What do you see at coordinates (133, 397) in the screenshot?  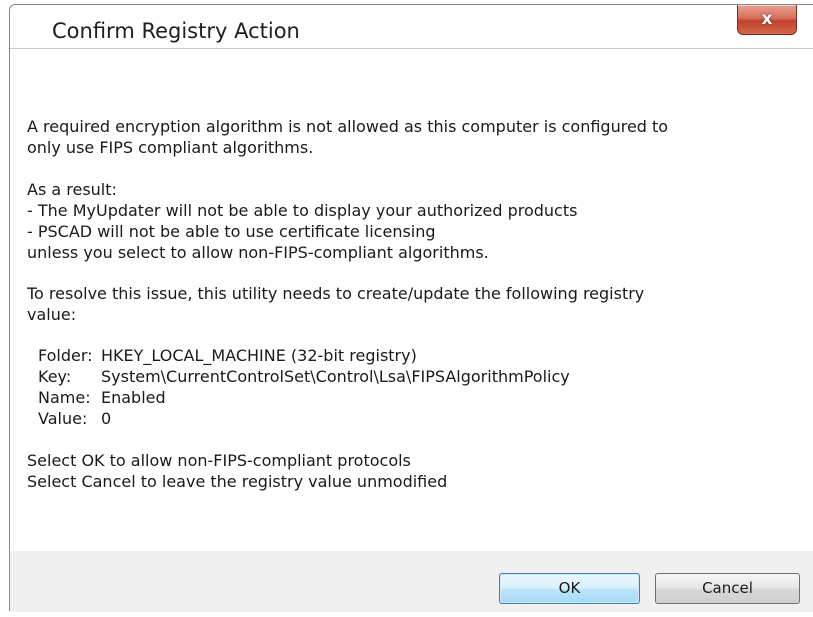 I see `registry-name-value: Enabled` at bounding box center [133, 397].